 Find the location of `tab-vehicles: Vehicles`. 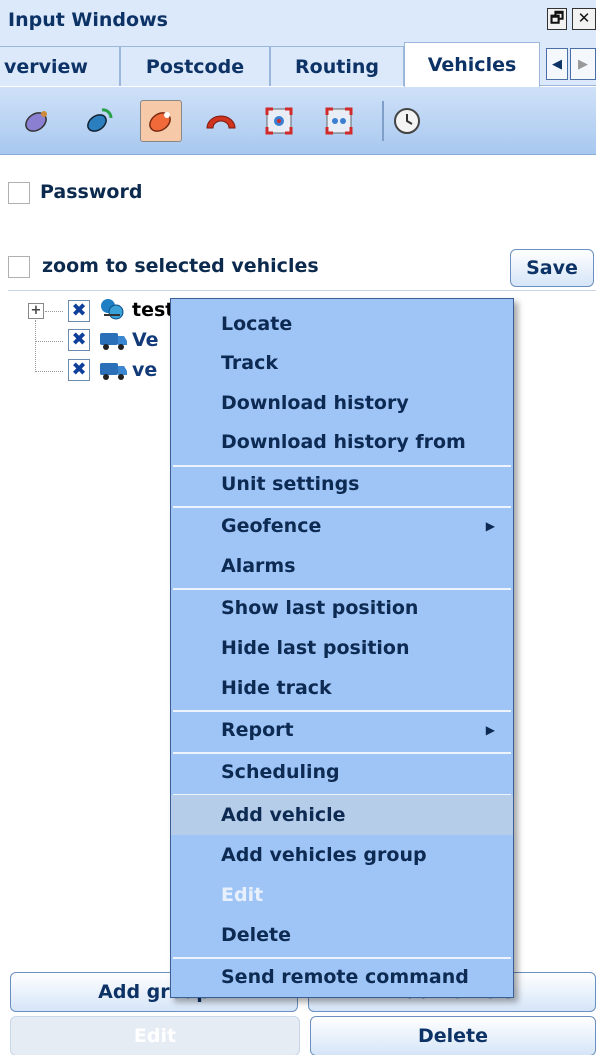

tab-vehicles: Vehicles is located at coordinates (472, 64).